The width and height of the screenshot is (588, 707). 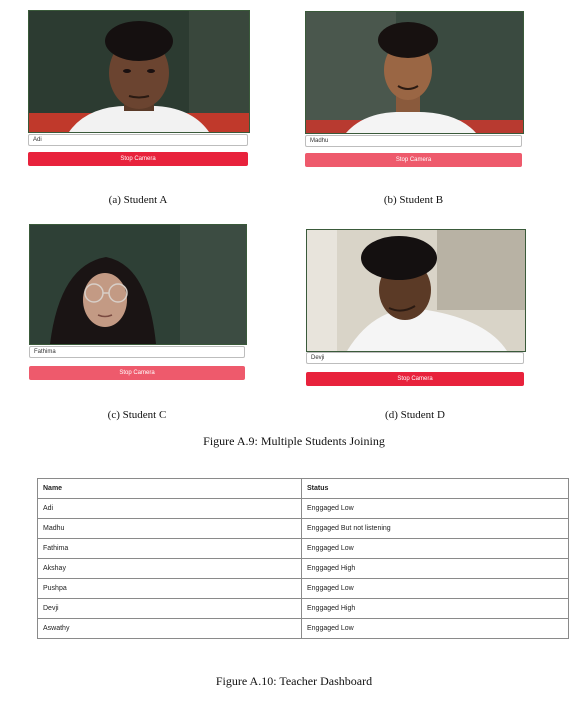 What do you see at coordinates (137, 352) in the screenshot?
I see `name-input-student-c: Fathima` at bounding box center [137, 352].